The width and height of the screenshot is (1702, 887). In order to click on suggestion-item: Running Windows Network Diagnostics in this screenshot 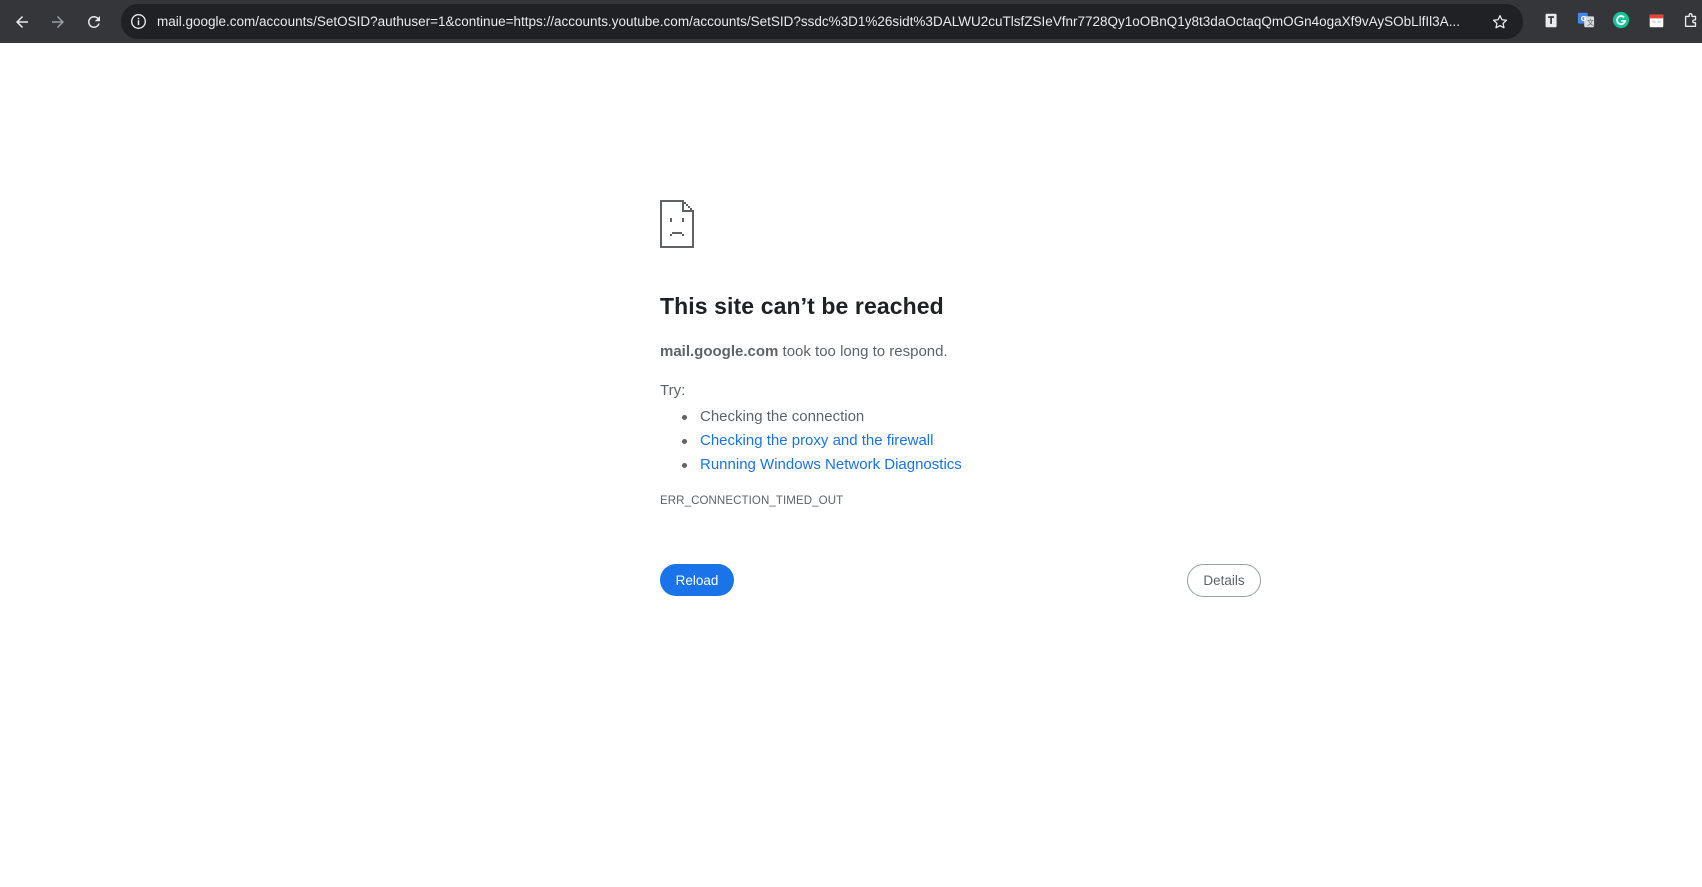, I will do `click(822, 465)`.